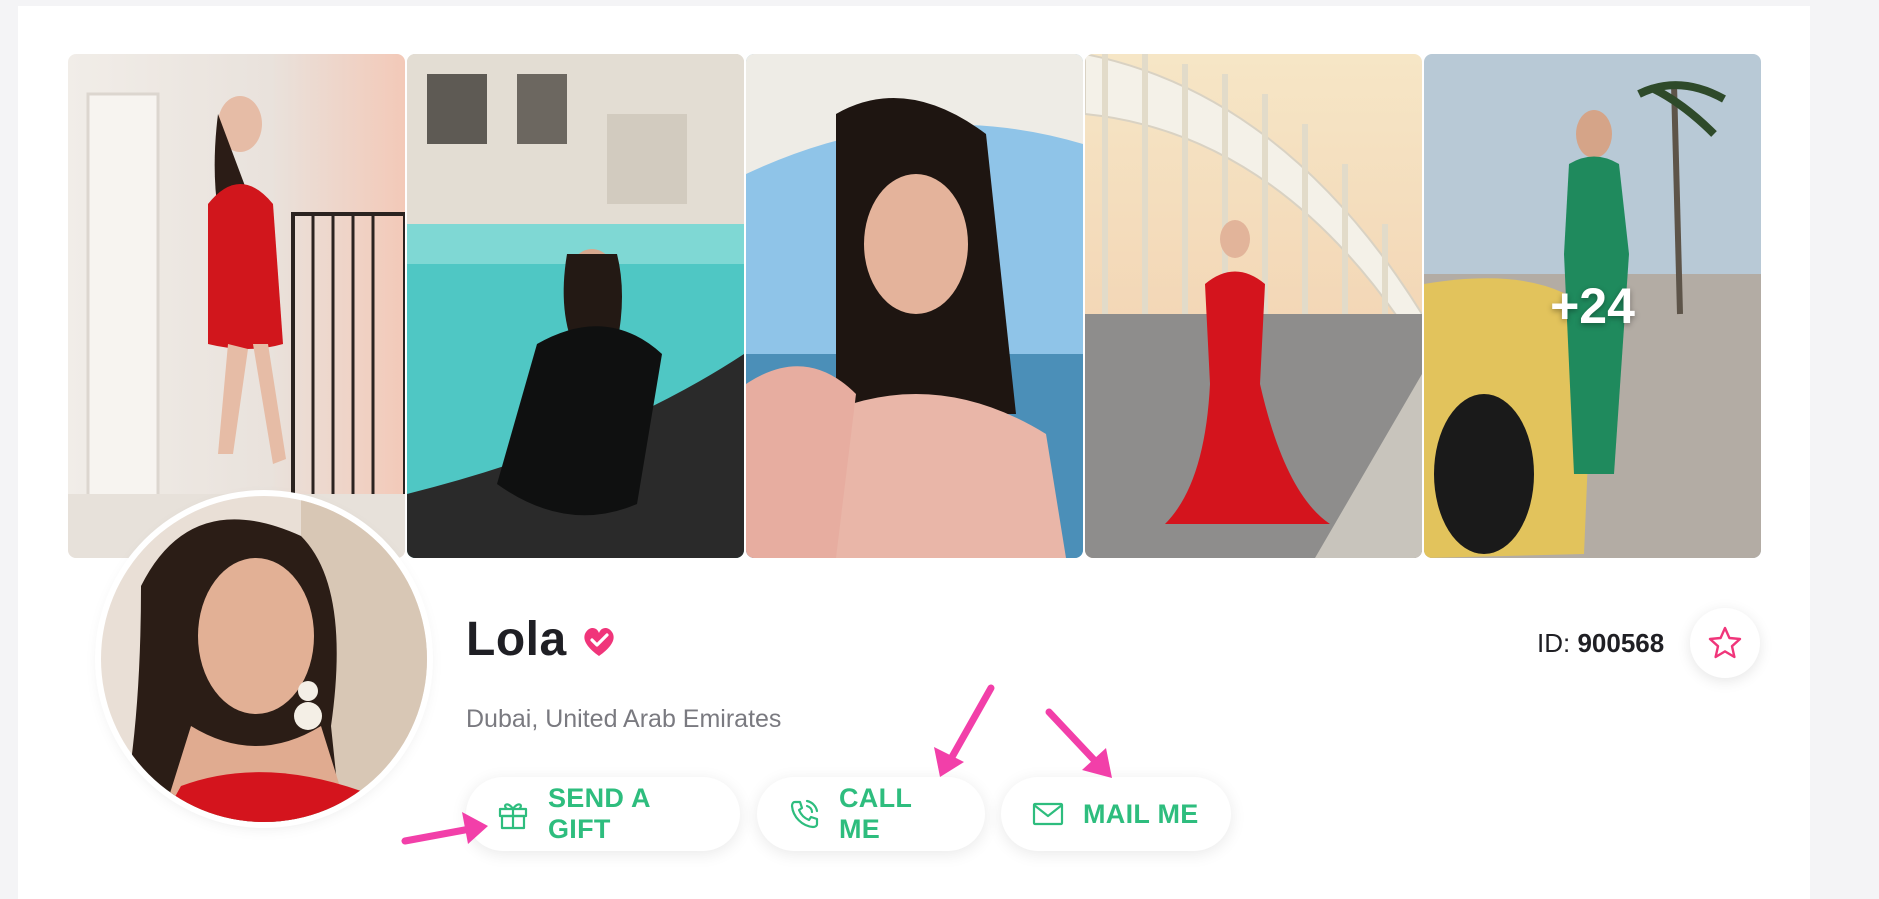  Describe the element at coordinates (971, 722) in the screenshot. I see `arrow-to-call-line` at that location.